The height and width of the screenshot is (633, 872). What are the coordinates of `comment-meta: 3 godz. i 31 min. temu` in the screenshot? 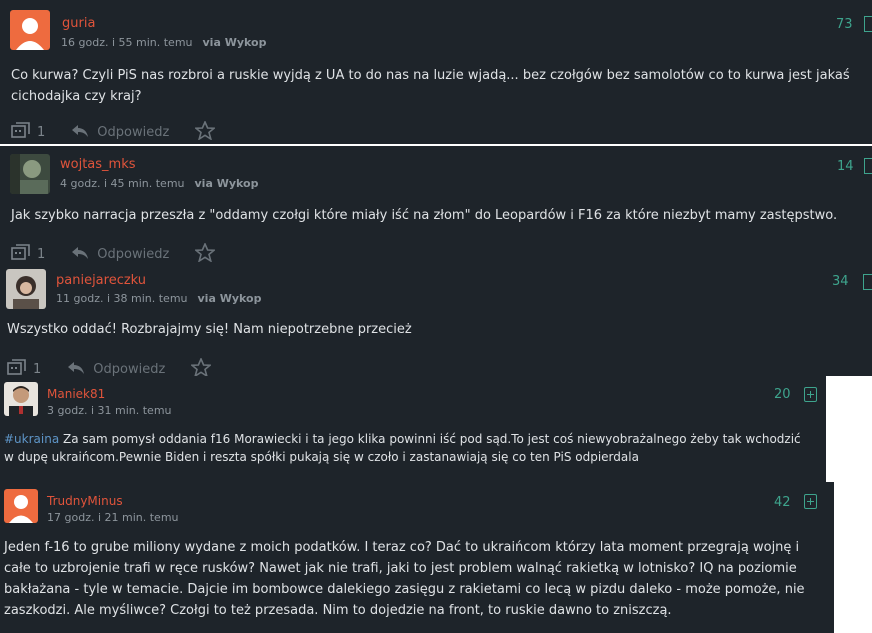 It's located at (109, 410).